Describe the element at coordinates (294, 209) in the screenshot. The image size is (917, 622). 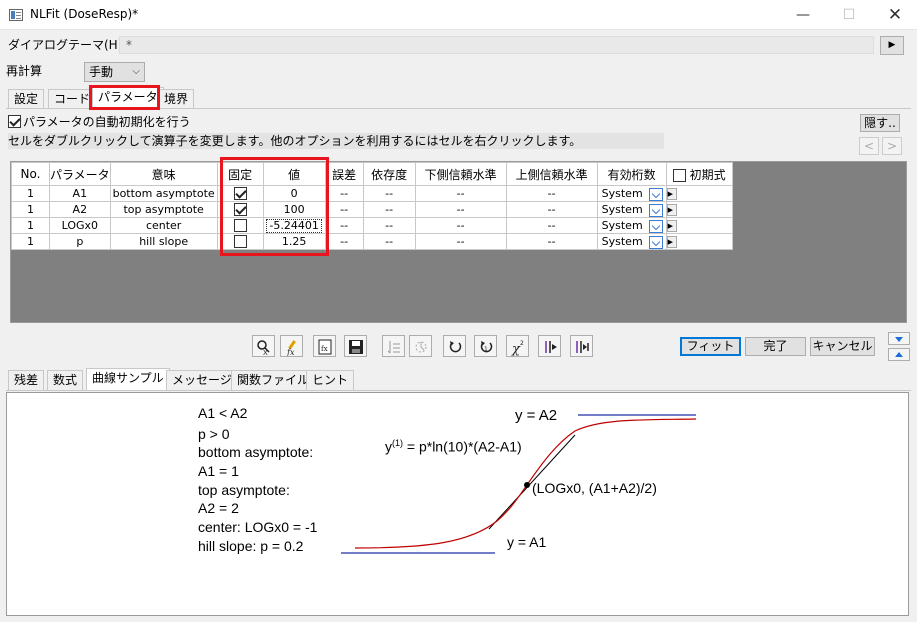
I see `cell-value: 100` at that location.